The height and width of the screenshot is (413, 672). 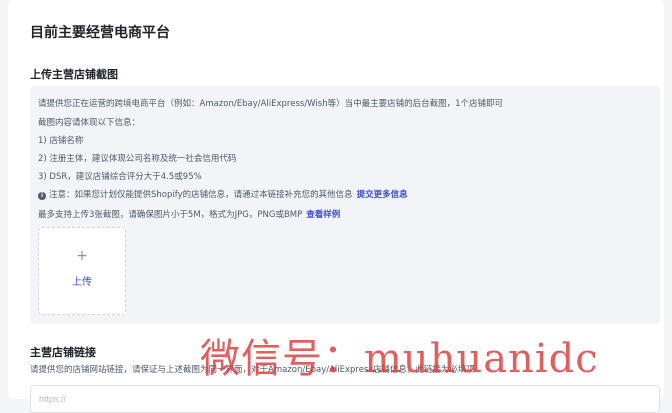 I want to click on page-title: 目前主要经营电商平台, so click(x=100, y=33).